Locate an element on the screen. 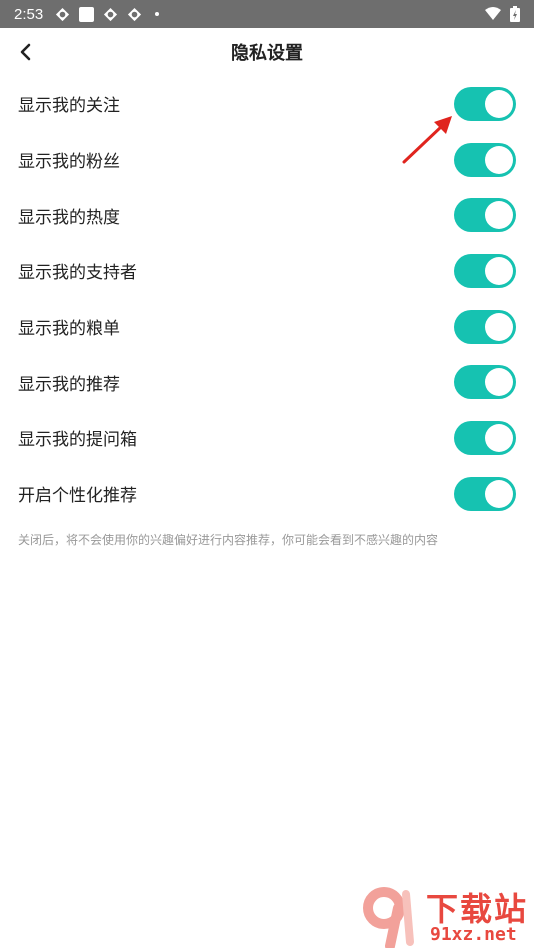  wifi-icon is located at coordinates (493, 13).